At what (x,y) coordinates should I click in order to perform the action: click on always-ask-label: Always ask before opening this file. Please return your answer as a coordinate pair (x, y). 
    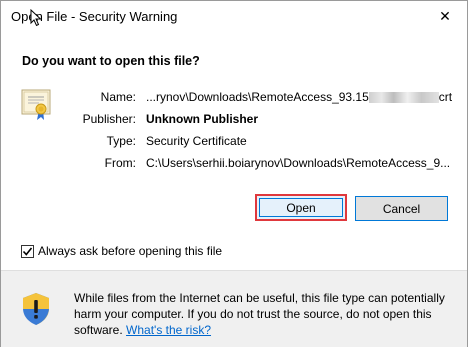
    Looking at the image, I should click on (130, 251).